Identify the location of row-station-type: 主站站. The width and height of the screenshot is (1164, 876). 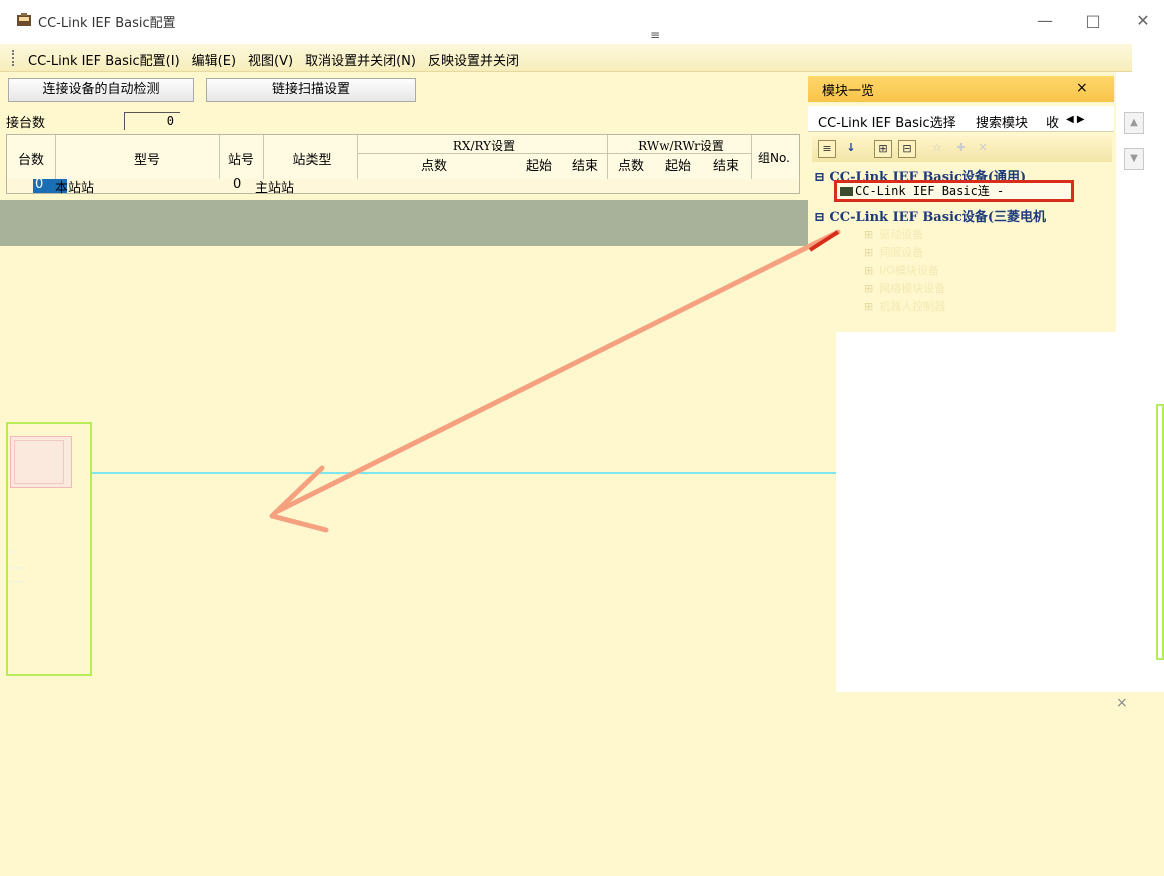
(275, 188).